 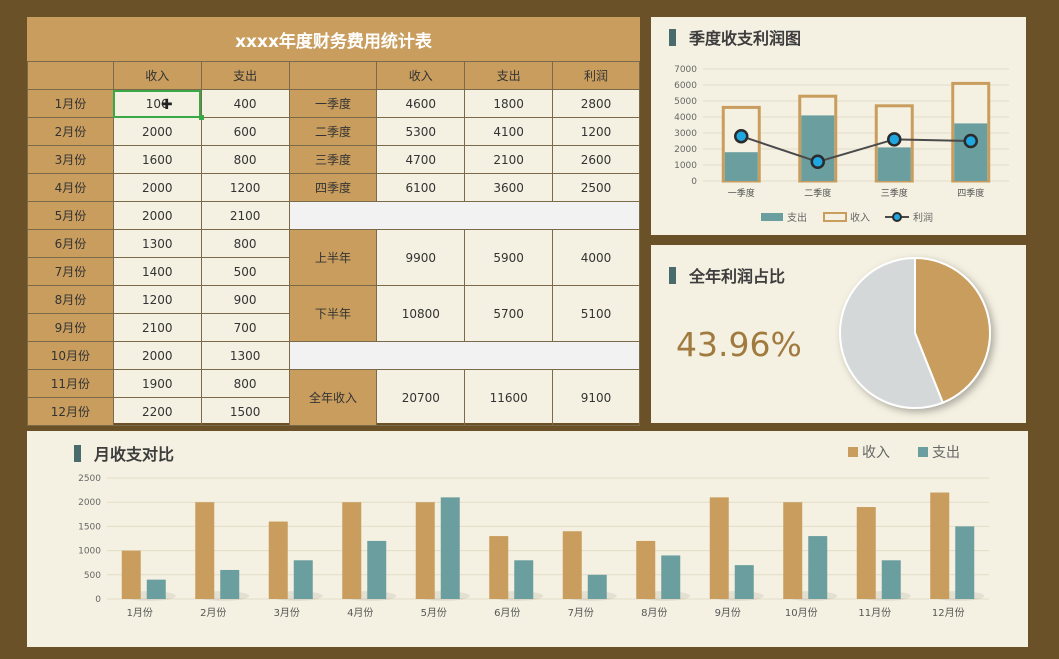 I want to click on quarter-income-cell: 4600, so click(x=421, y=103).